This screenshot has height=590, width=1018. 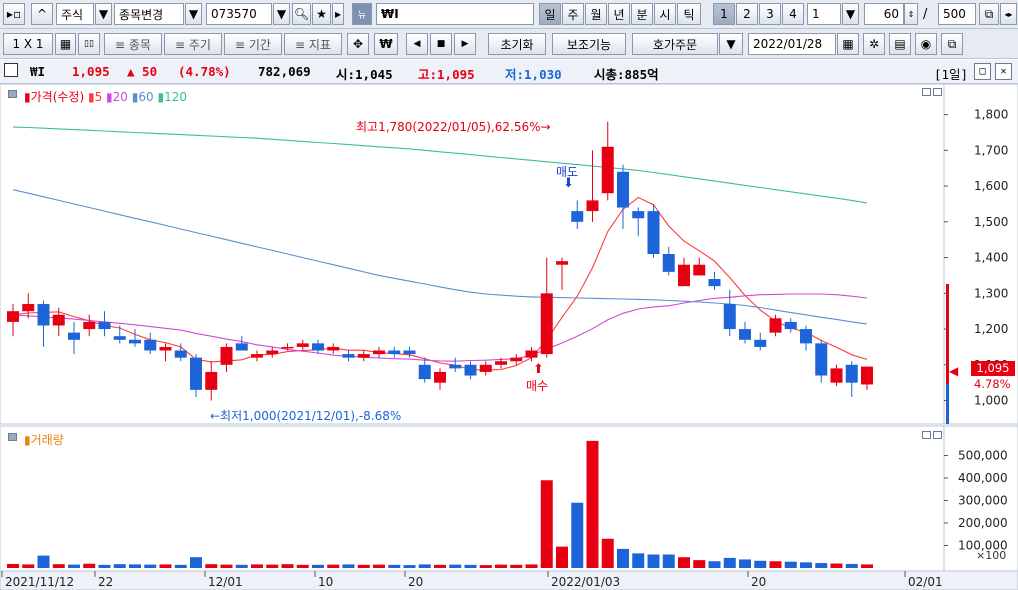 What do you see at coordinates (12, 437) in the screenshot?
I see `volume-panel-toggle-icon` at bounding box center [12, 437].